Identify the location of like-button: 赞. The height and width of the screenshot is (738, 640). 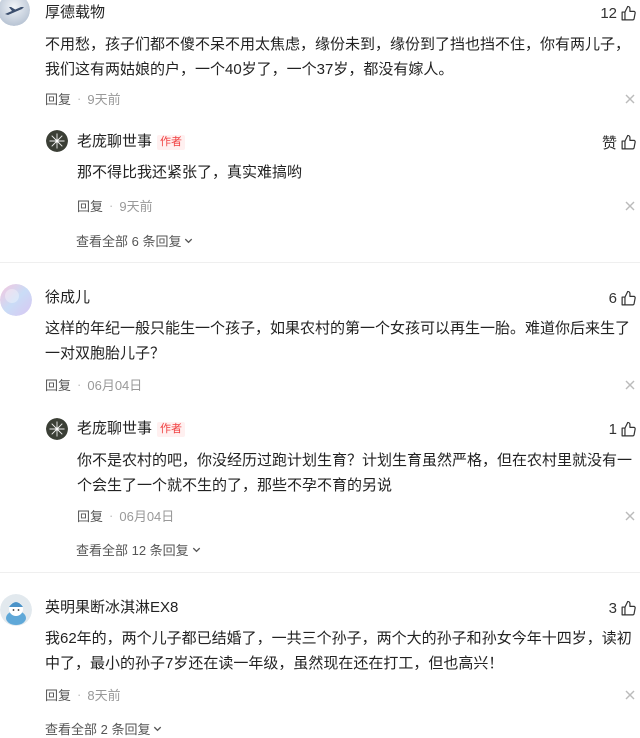
(619, 142).